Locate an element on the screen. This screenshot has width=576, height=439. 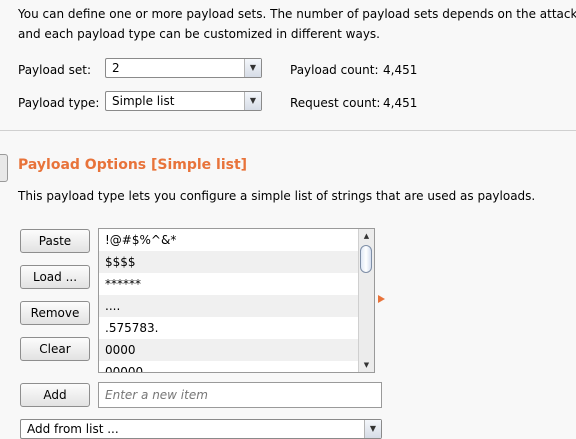
payload-count-label: Payload count: is located at coordinates (334, 70).